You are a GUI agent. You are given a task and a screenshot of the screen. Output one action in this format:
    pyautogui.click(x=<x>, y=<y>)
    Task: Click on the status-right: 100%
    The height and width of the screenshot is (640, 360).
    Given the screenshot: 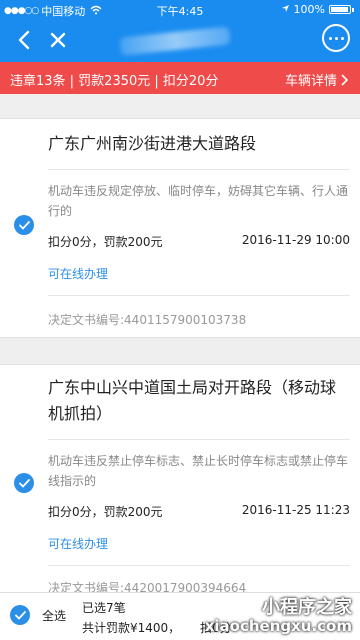 What is the action you would take?
    pyautogui.click(x=317, y=9)
    